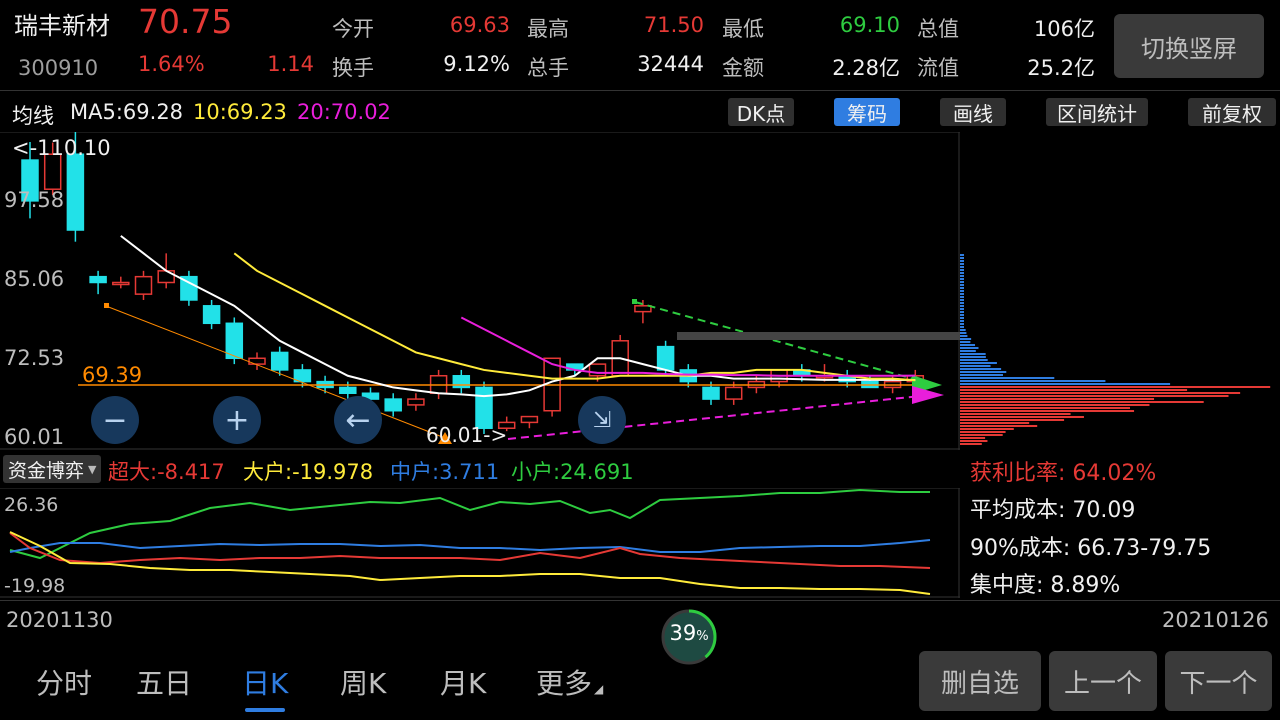  I want to click on max-price-label: <-110.10, so click(61, 148).